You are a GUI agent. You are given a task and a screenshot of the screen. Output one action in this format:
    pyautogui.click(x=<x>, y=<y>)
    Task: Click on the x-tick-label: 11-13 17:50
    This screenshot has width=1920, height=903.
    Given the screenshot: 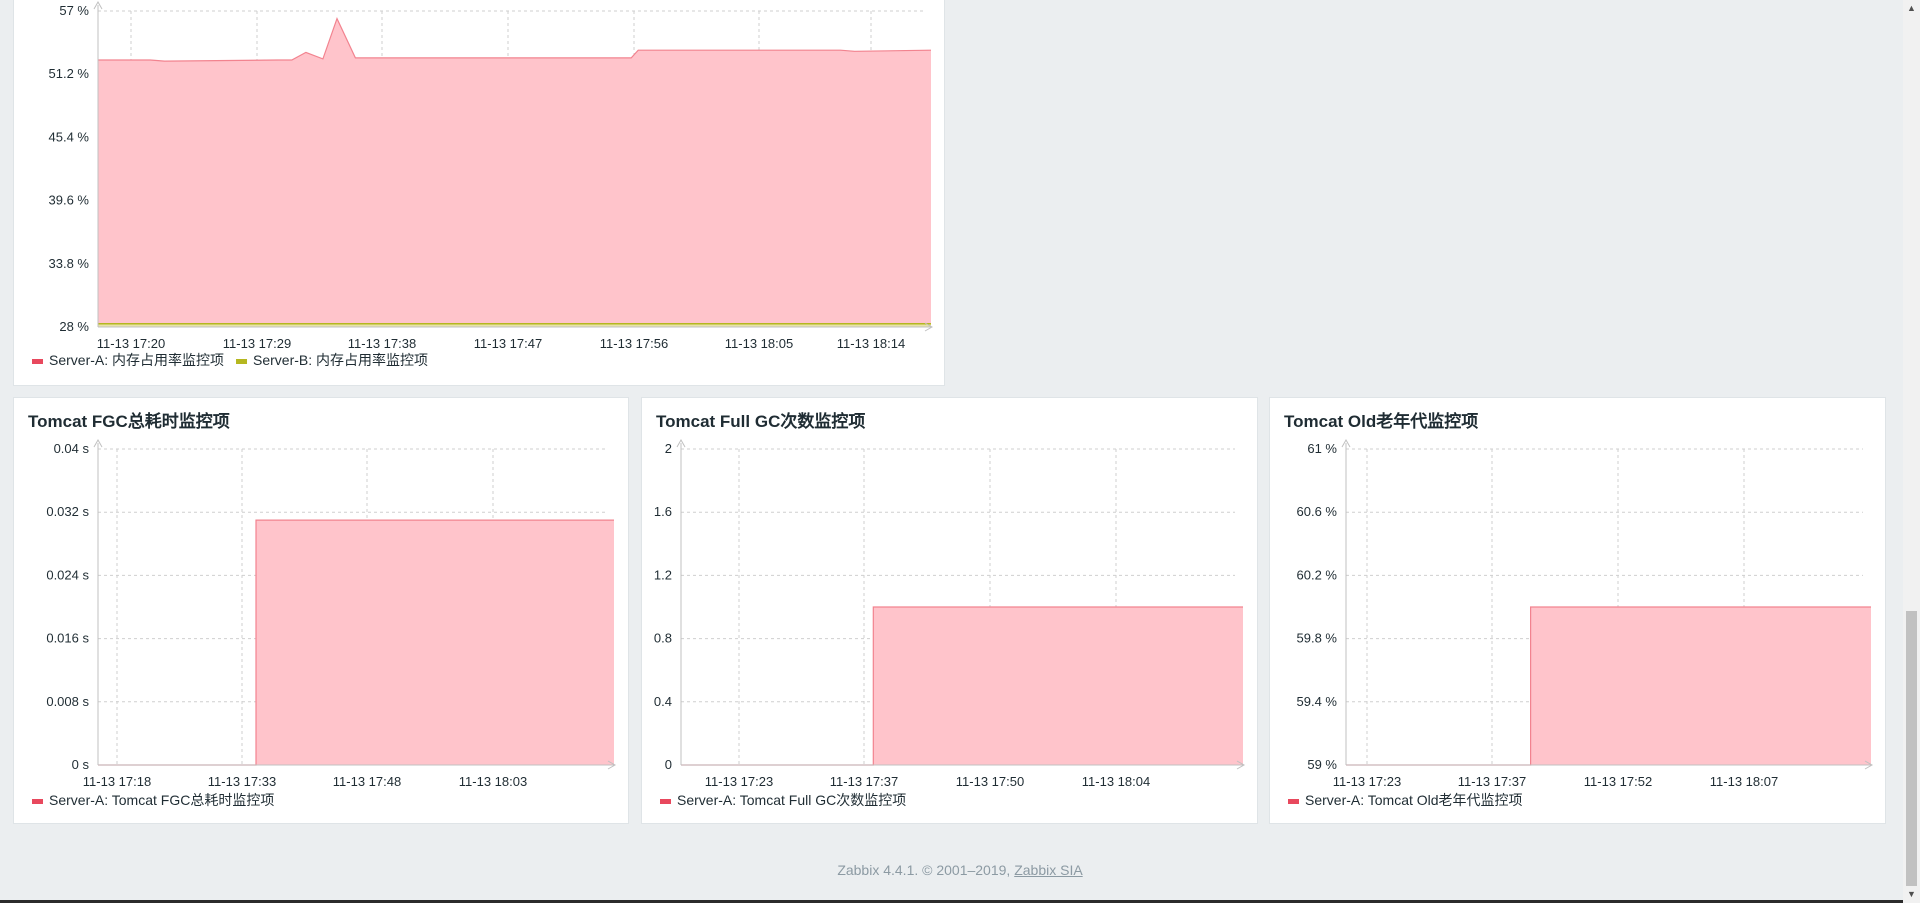 What is the action you would take?
    pyautogui.click(x=990, y=781)
    